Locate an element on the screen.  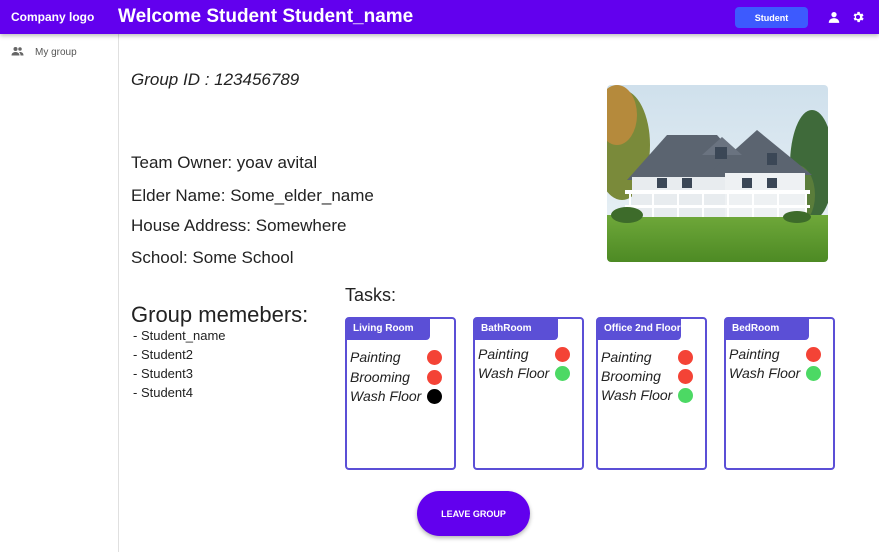
sidebar-item-my-group: My group is located at coordinates (44, 52).